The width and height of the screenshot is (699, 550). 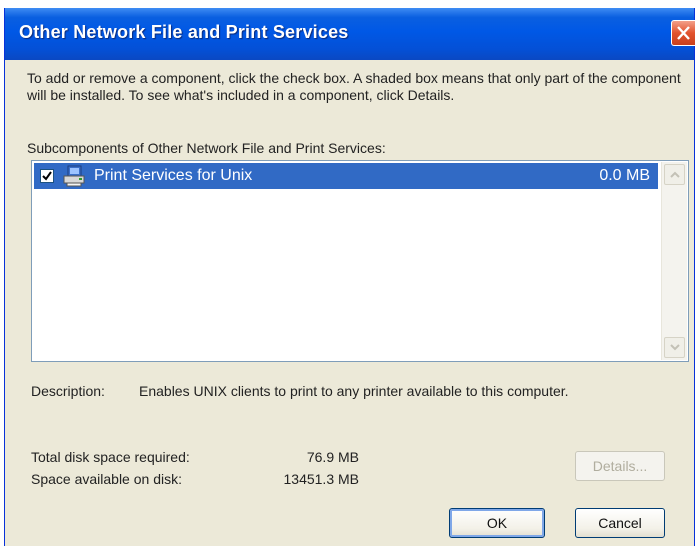 I want to click on vertical-scrollbar, so click(x=674, y=261).